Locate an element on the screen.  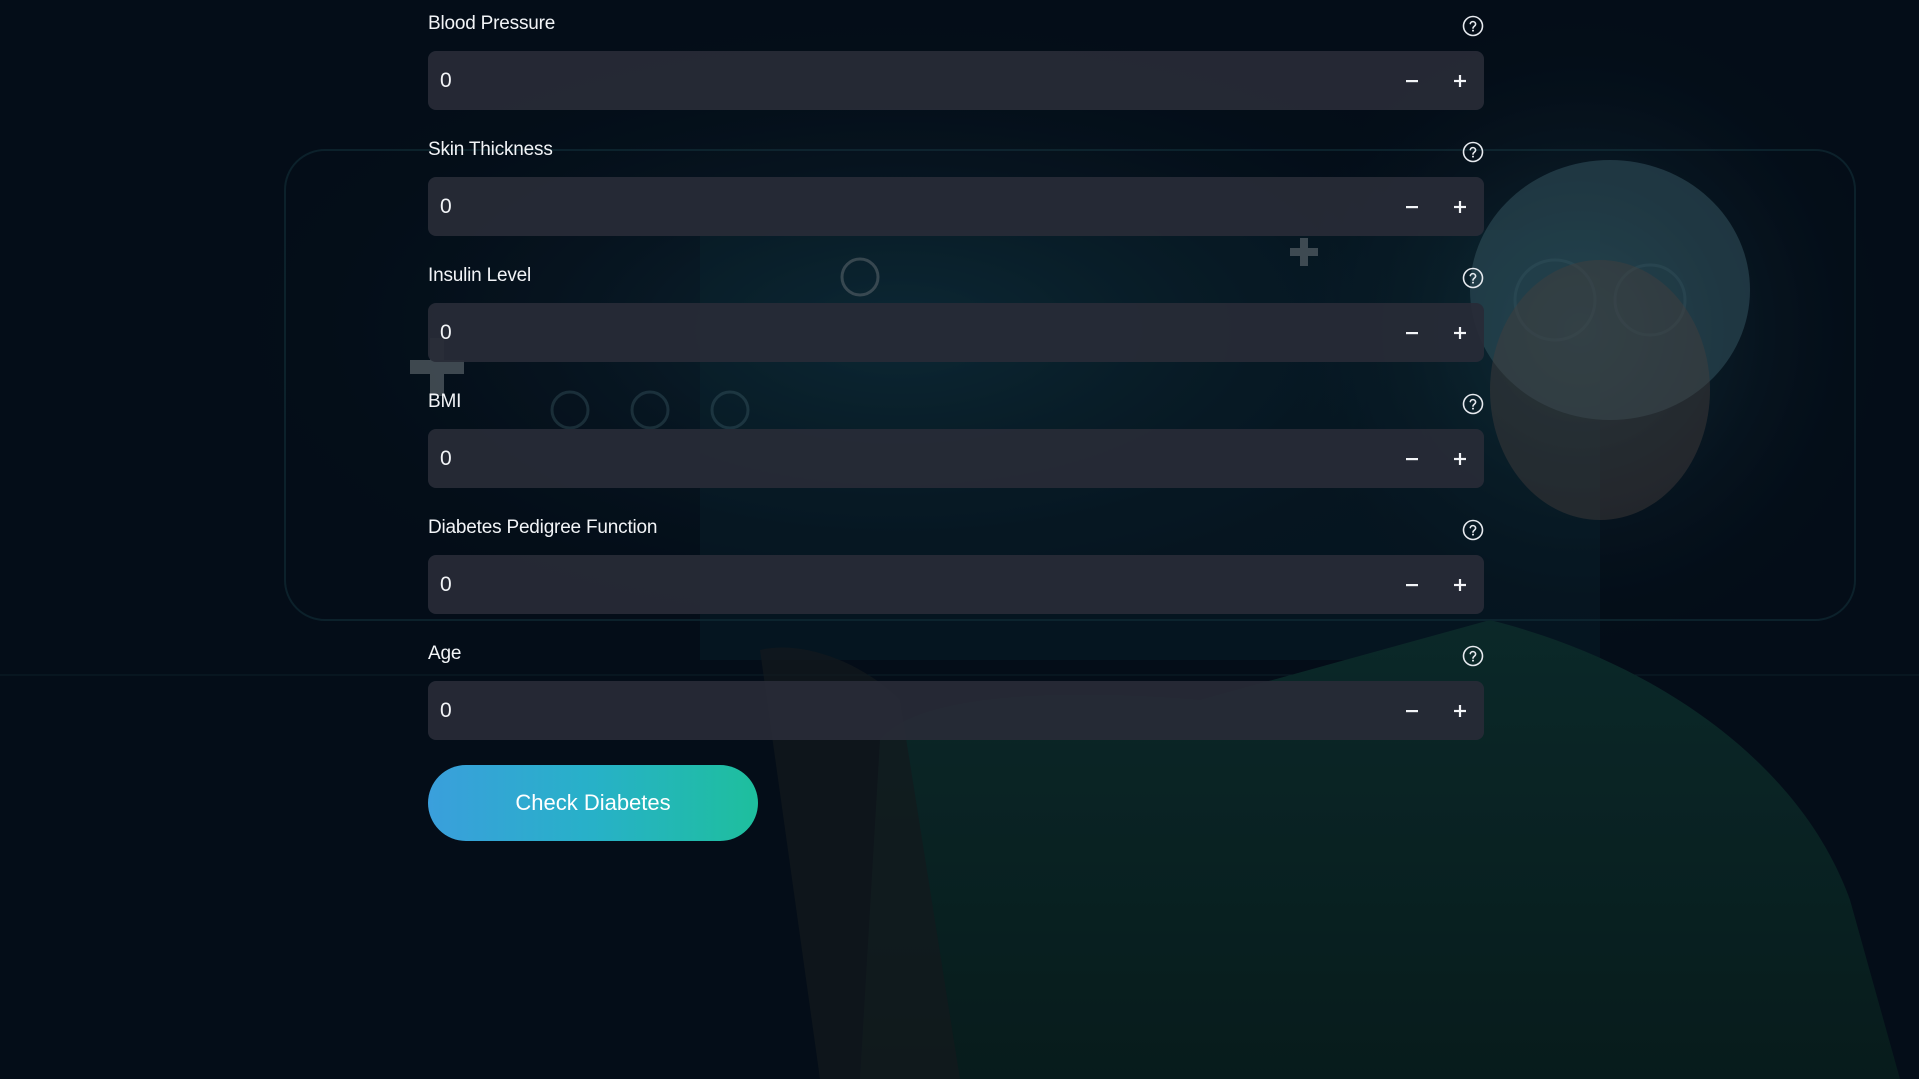
check-diabetes-button: Check Diabetes is located at coordinates (593, 803).